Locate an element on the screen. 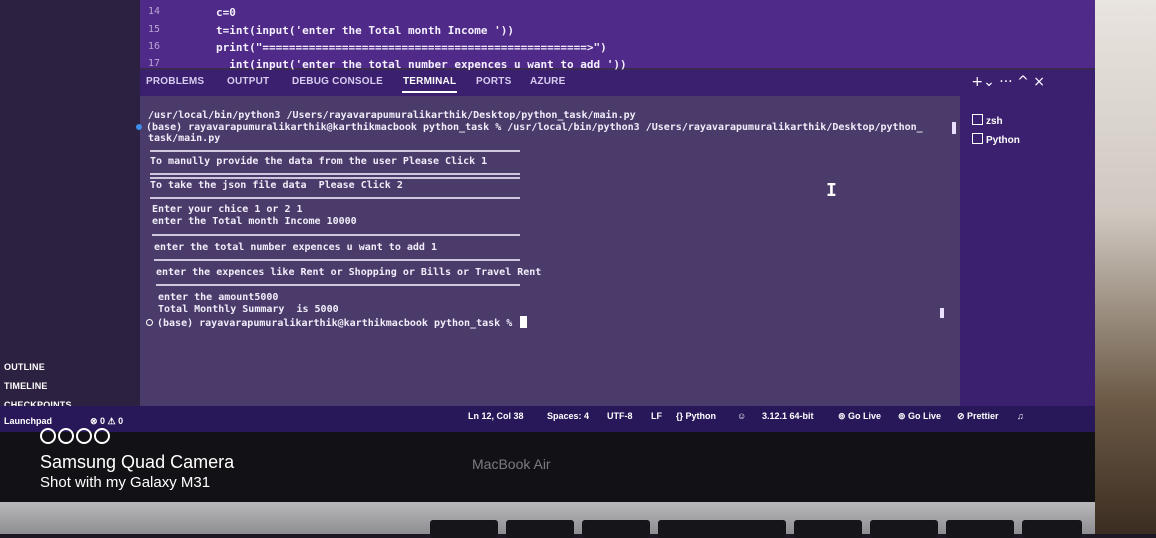 Image resolution: width=1156 pixels, height=538 pixels. camera-logo-icon is located at coordinates (75, 436).